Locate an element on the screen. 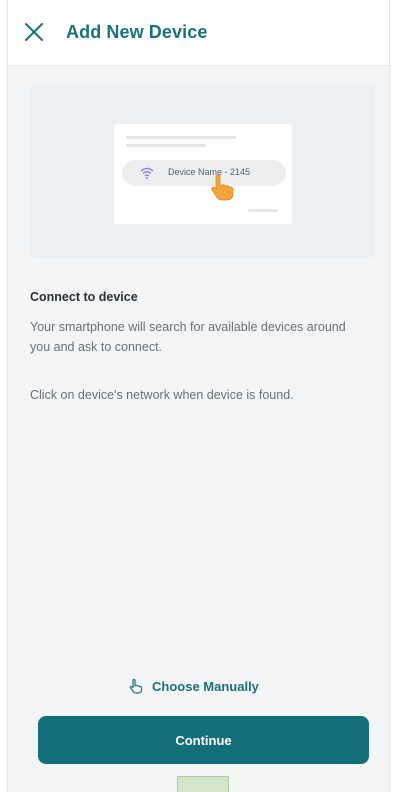 This screenshot has height=792, width=397. hand-icon is located at coordinates (136, 686).